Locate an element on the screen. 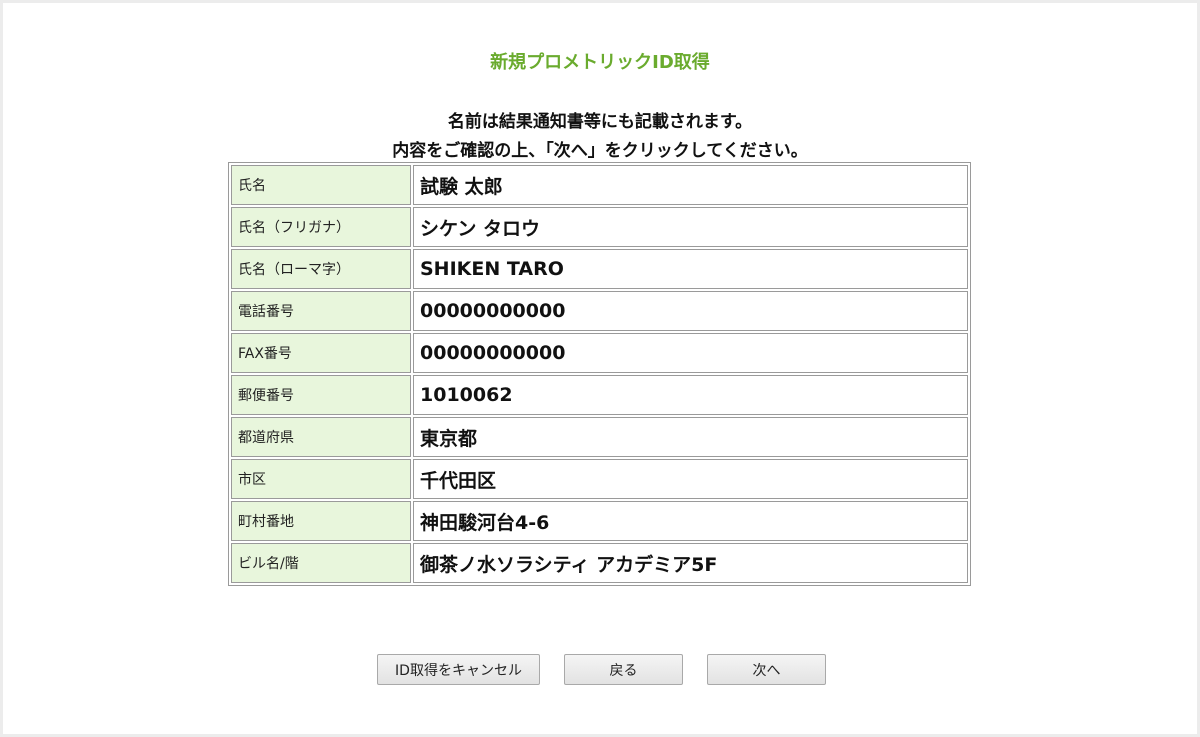 This screenshot has width=1200, height=737. table-row: 氏名（フリガナ） シケン タロウ is located at coordinates (599, 227).